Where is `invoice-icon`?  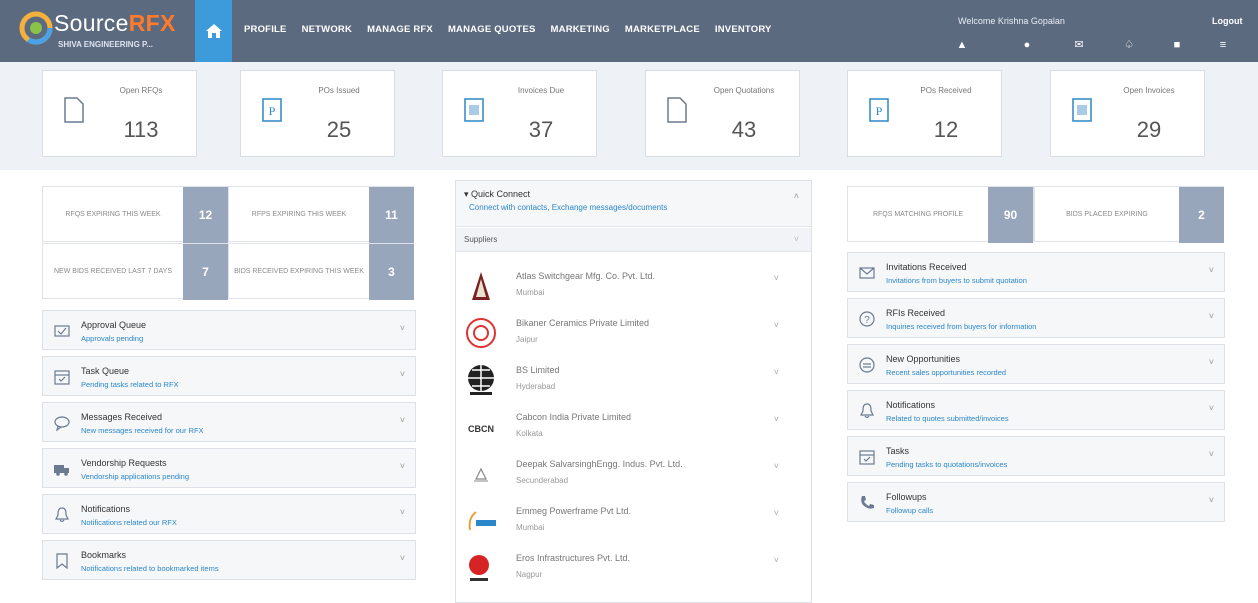 invoice-icon is located at coordinates (474, 110).